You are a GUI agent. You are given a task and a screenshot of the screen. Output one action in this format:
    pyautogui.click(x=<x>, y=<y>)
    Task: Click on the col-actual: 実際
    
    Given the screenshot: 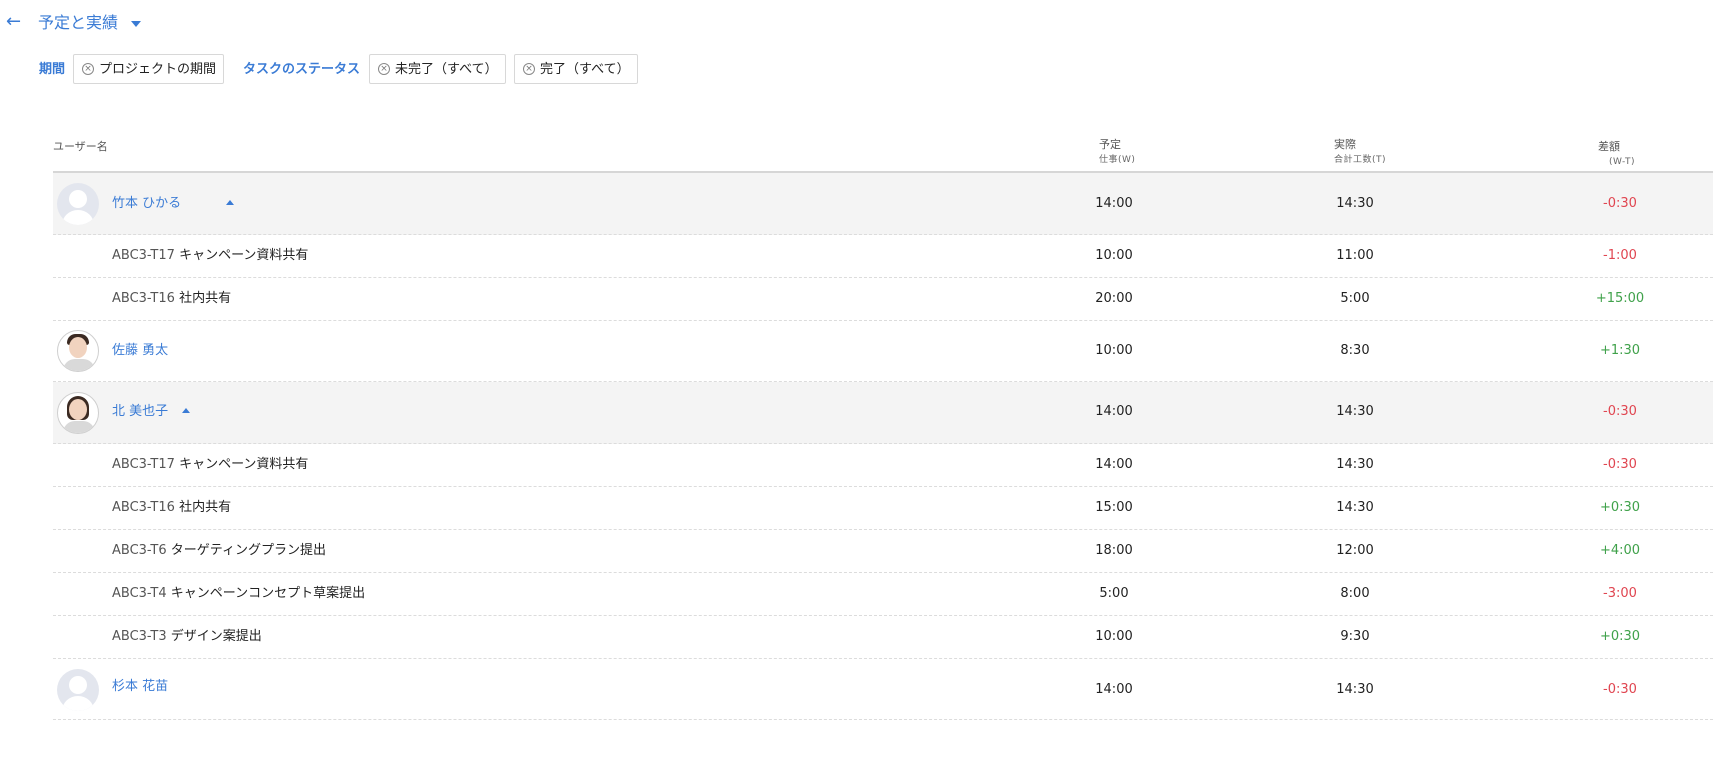 What is the action you would take?
    pyautogui.click(x=1345, y=144)
    